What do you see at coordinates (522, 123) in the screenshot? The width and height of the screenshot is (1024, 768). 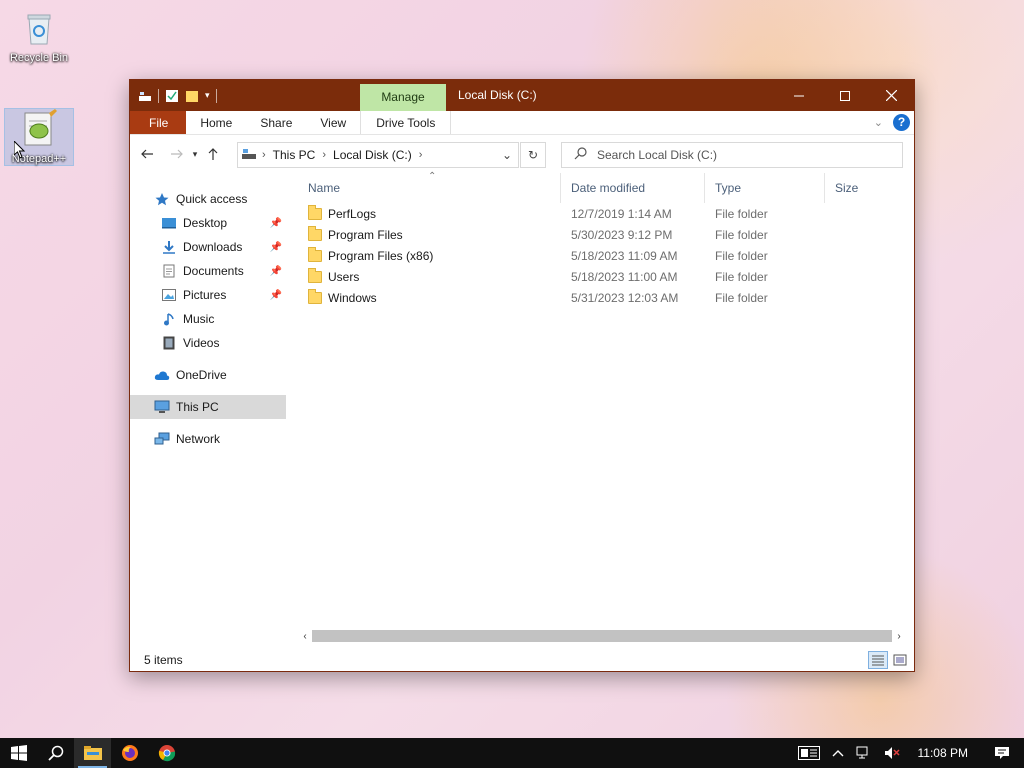 I see `ribbon-tabs: File Home Share View Drive Tools ⌄ ?` at bounding box center [522, 123].